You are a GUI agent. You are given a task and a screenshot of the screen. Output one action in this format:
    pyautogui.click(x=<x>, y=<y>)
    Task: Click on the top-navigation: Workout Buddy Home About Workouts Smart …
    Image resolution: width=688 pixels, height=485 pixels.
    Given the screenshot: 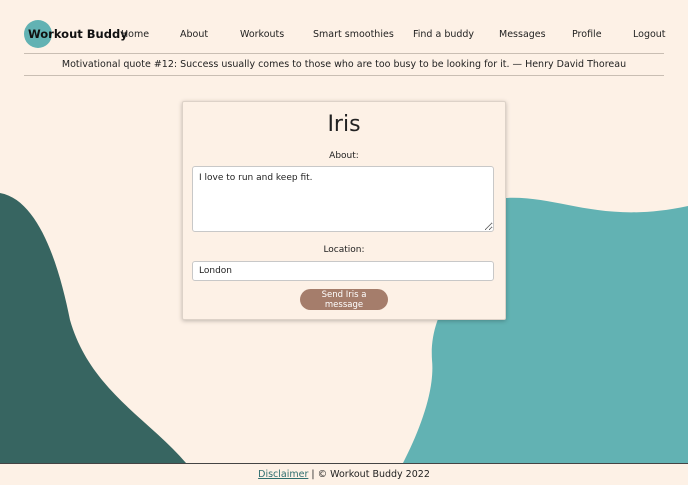 What is the action you would take?
    pyautogui.click(x=345, y=37)
    